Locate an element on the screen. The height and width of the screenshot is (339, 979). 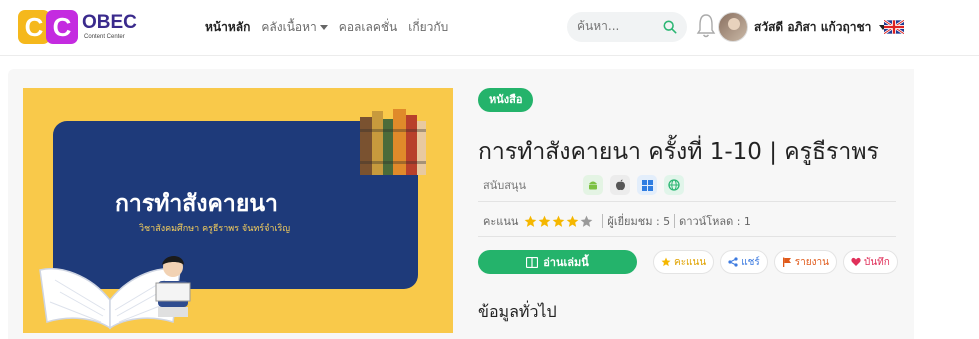
rating-stars is located at coordinates (559, 221).